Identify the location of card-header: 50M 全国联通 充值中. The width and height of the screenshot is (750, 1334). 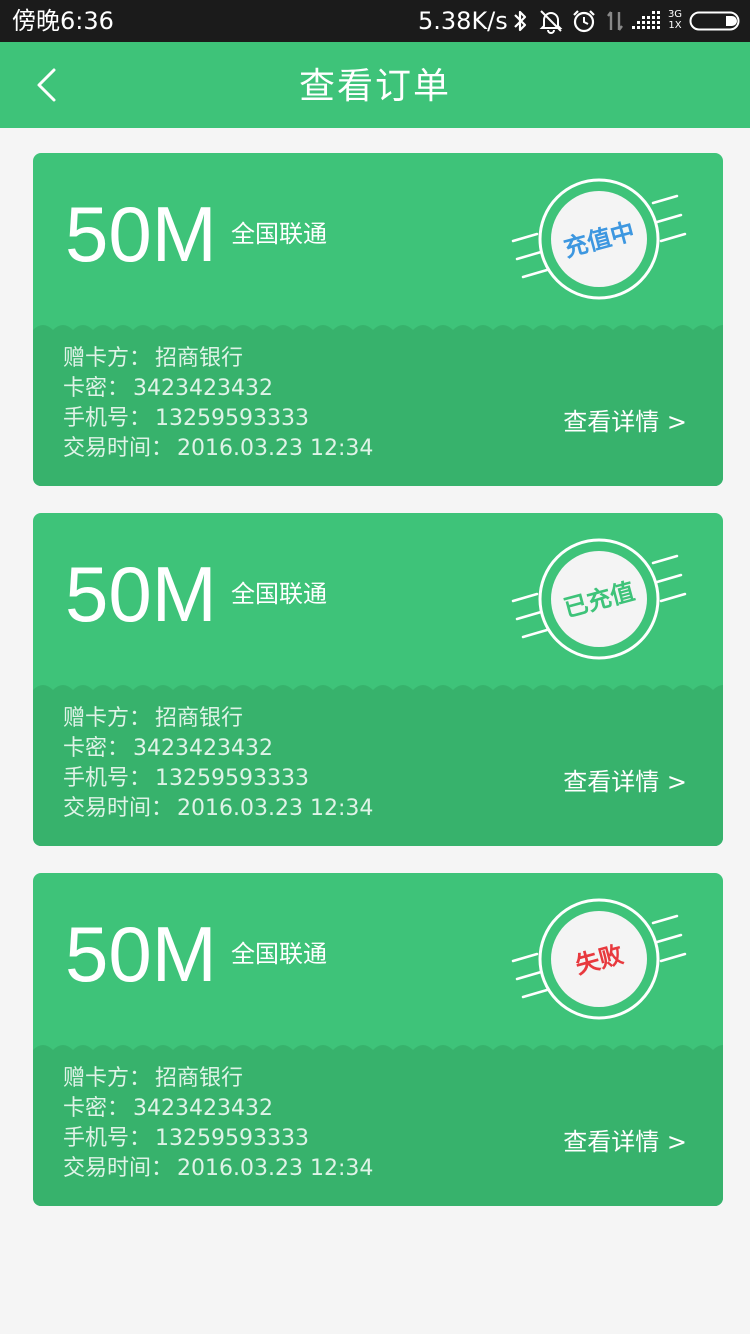
(378, 241).